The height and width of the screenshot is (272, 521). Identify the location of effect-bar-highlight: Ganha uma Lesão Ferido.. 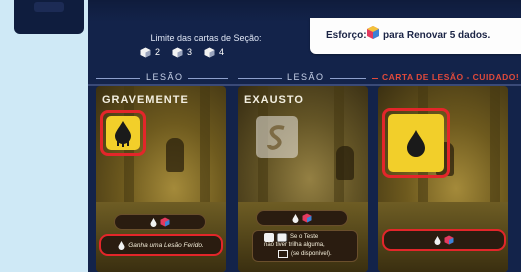
(161, 245).